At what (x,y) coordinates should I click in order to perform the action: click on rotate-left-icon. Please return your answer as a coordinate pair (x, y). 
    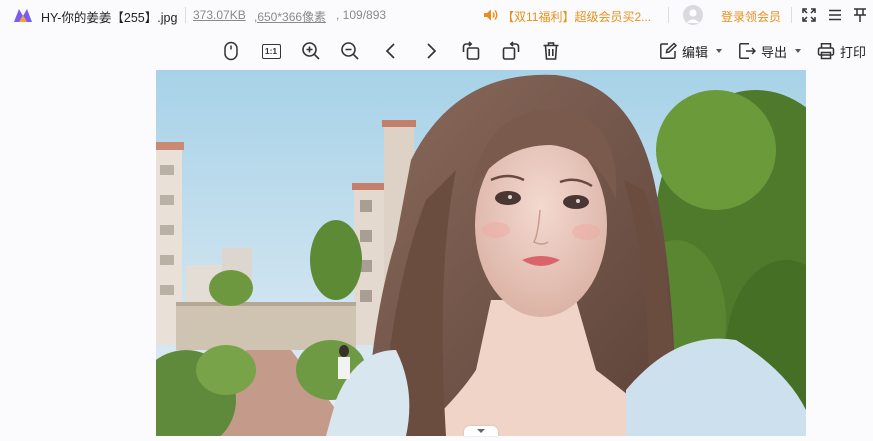
    Looking at the image, I should click on (471, 50).